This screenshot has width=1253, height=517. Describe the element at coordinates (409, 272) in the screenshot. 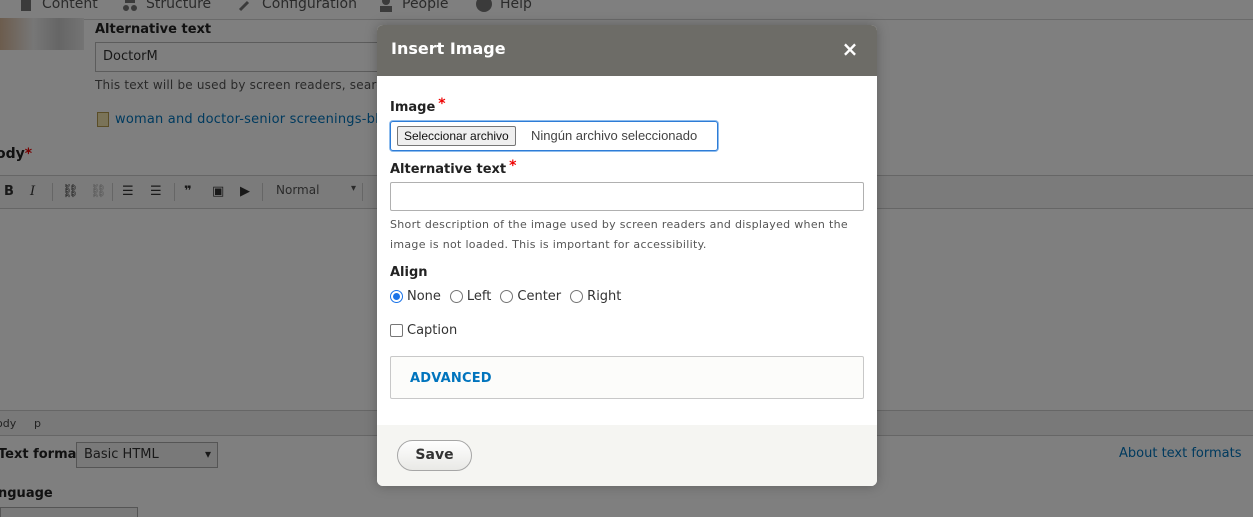

I see `align-label: Align` at that location.